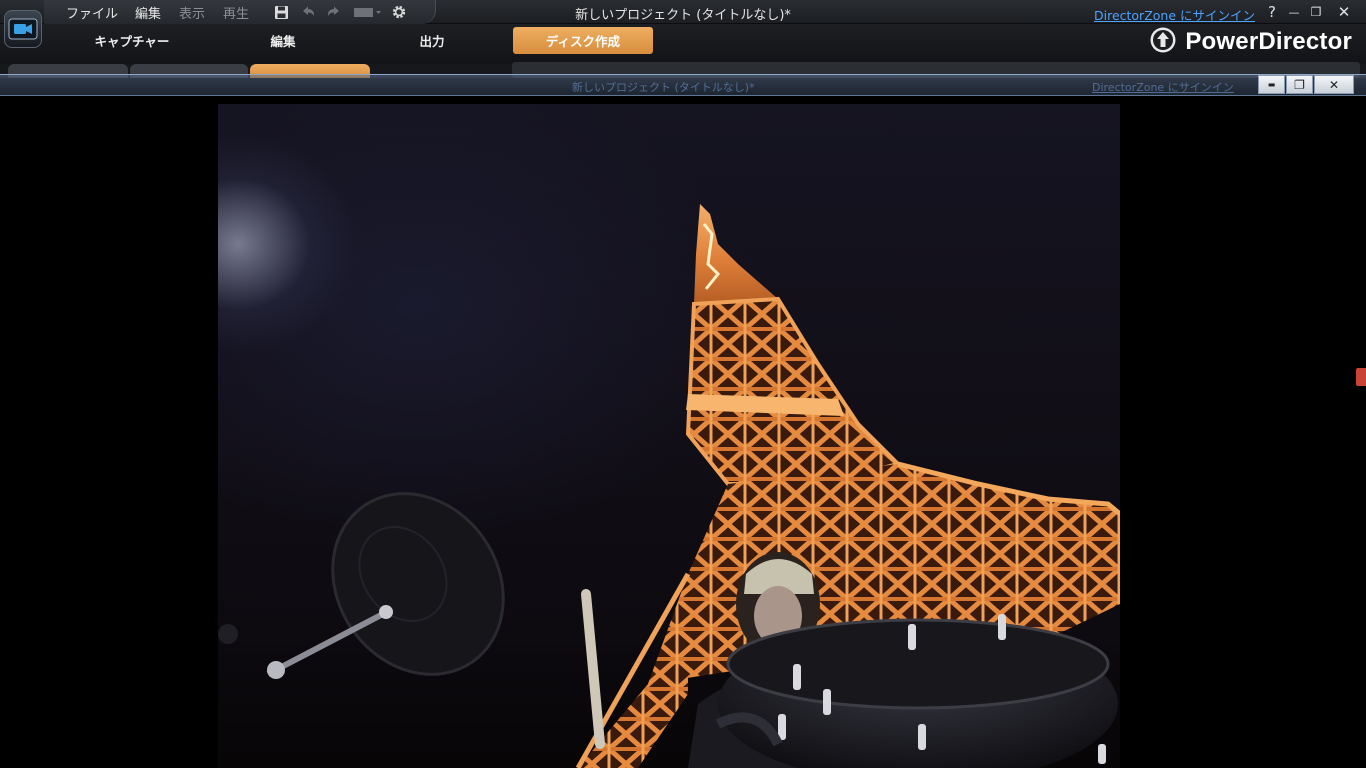 The image size is (1366, 768). What do you see at coordinates (236, 12) in the screenshot?
I see `menu-playback: 再生` at bounding box center [236, 12].